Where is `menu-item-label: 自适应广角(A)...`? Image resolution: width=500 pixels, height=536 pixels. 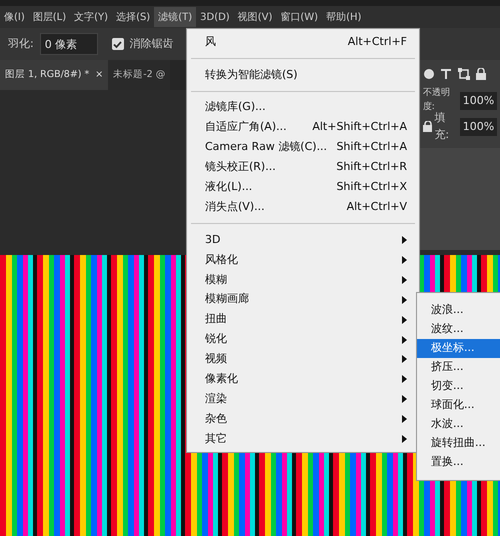
menu-item-label: 自适应广角(A)... is located at coordinates (246, 127).